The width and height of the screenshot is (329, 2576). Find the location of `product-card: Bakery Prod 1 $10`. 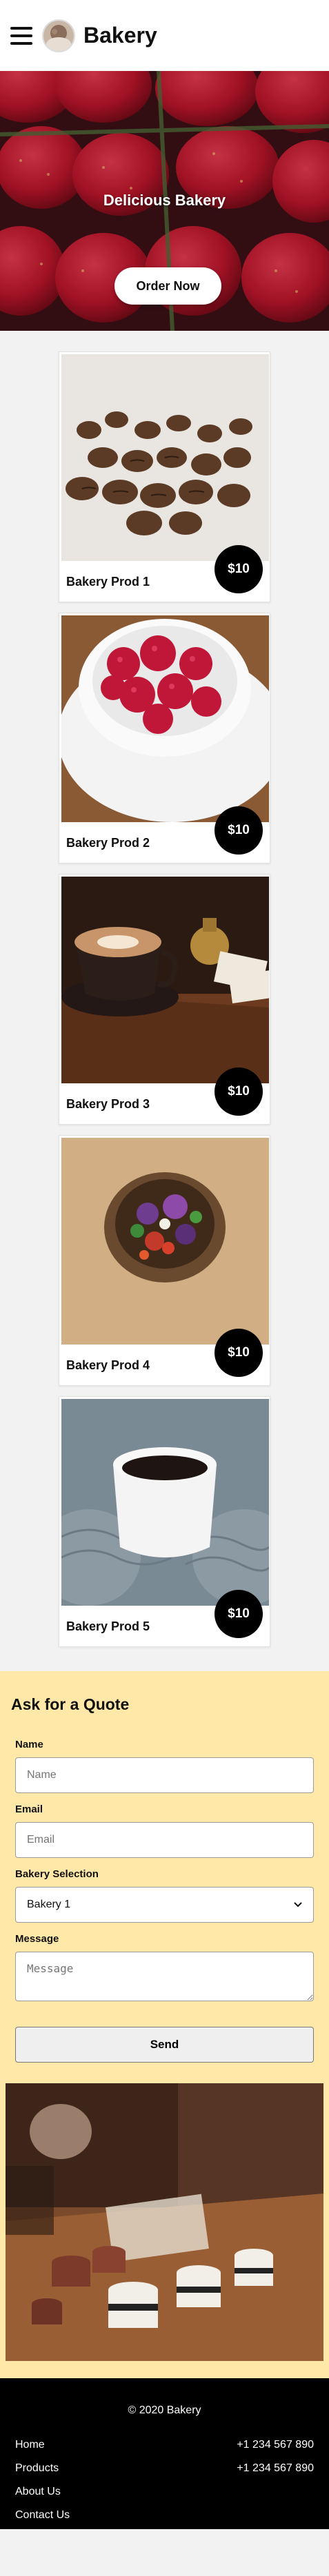

product-card: Bakery Prod 1 $10 is located at coordinates (164, 476).